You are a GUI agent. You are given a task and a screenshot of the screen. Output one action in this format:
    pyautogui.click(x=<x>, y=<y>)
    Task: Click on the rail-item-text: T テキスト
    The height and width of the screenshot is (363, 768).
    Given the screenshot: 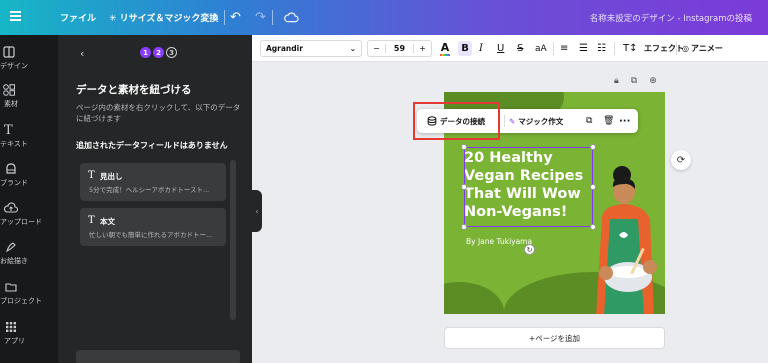 What is the action you would take?
    pyautogui.click(x=29, y=136)
    